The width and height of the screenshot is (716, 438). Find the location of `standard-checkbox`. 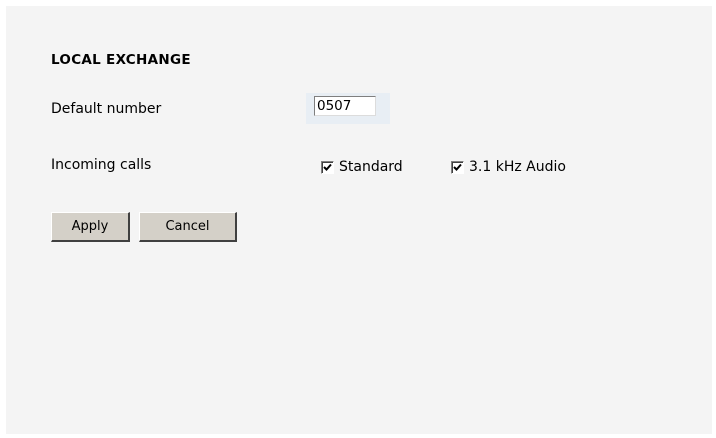

standard-checkbox is located at coordinates (327, 167).